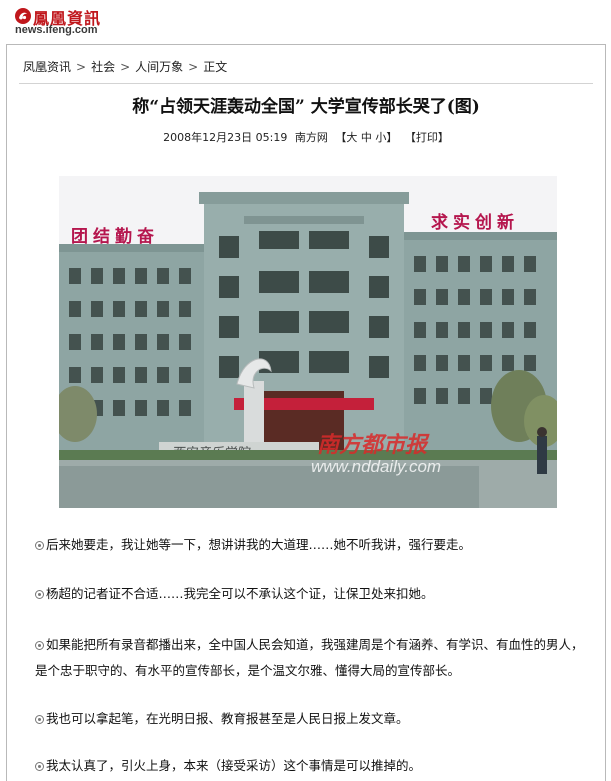  Describe the element at coordinates (115, 236) in the screenshot. I see `banner-left: 团结勤奋` at that location.